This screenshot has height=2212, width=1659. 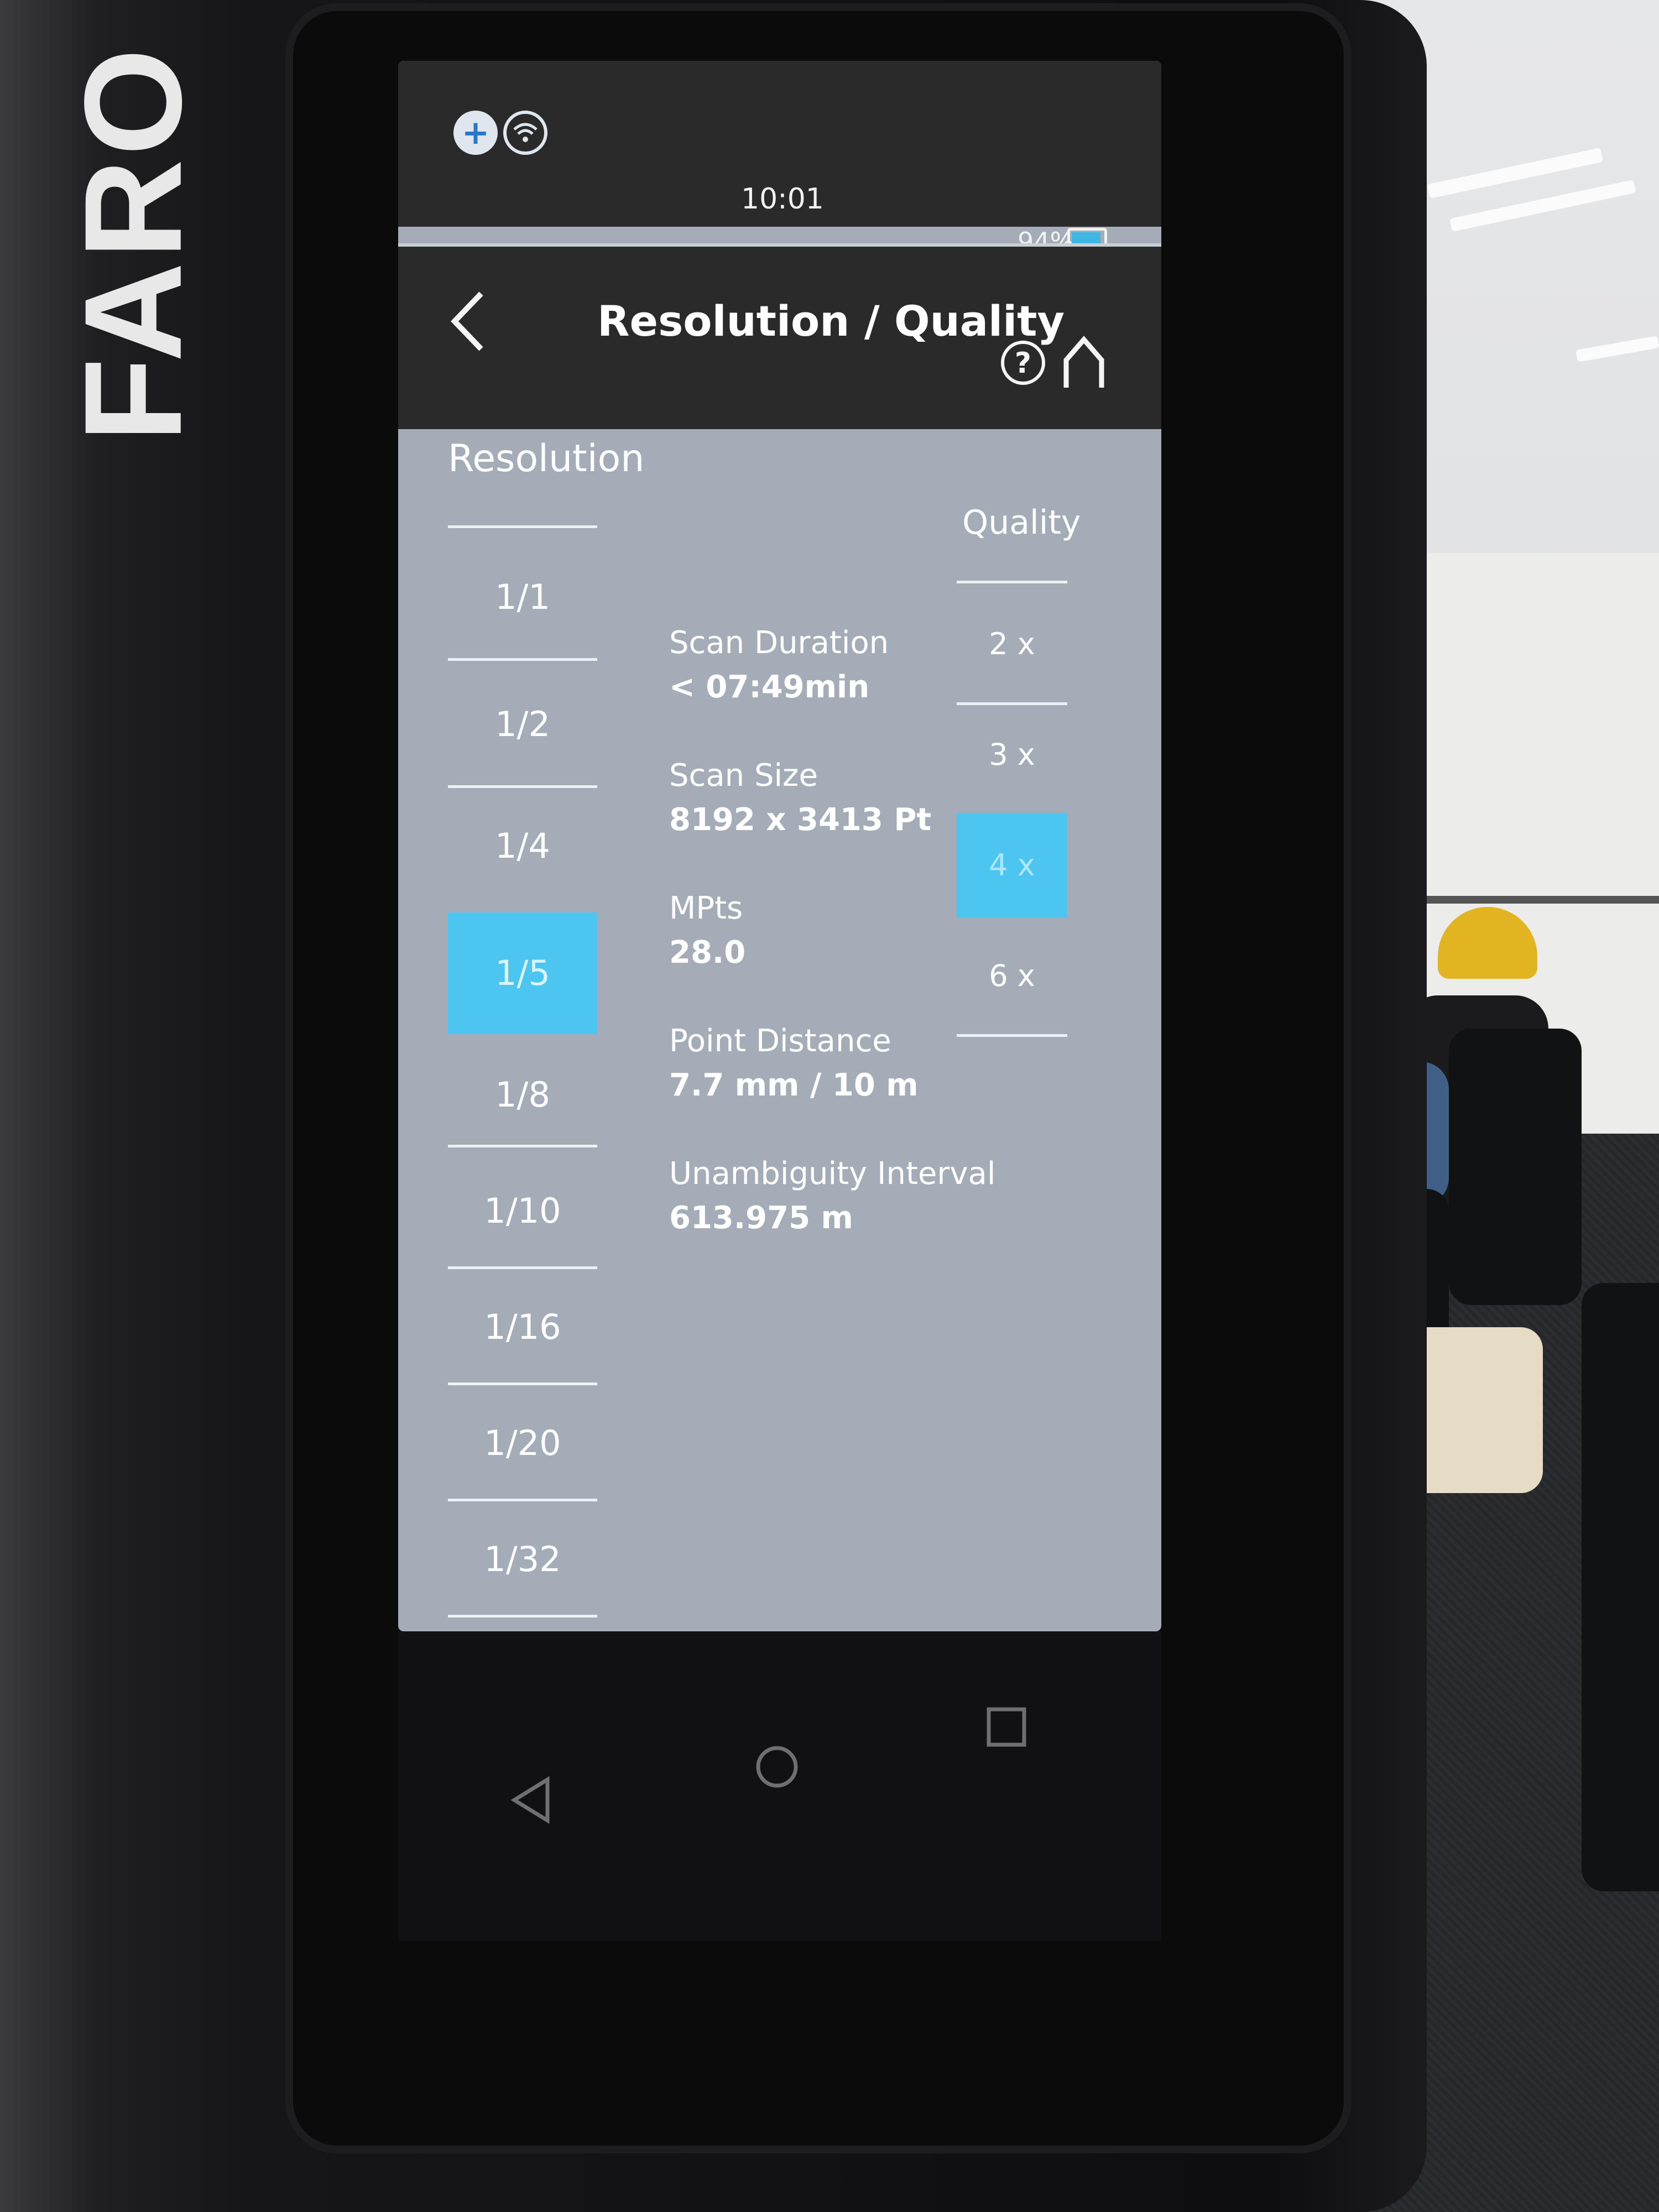 I want to click on wifi-icon, so click(x=525, y=133).